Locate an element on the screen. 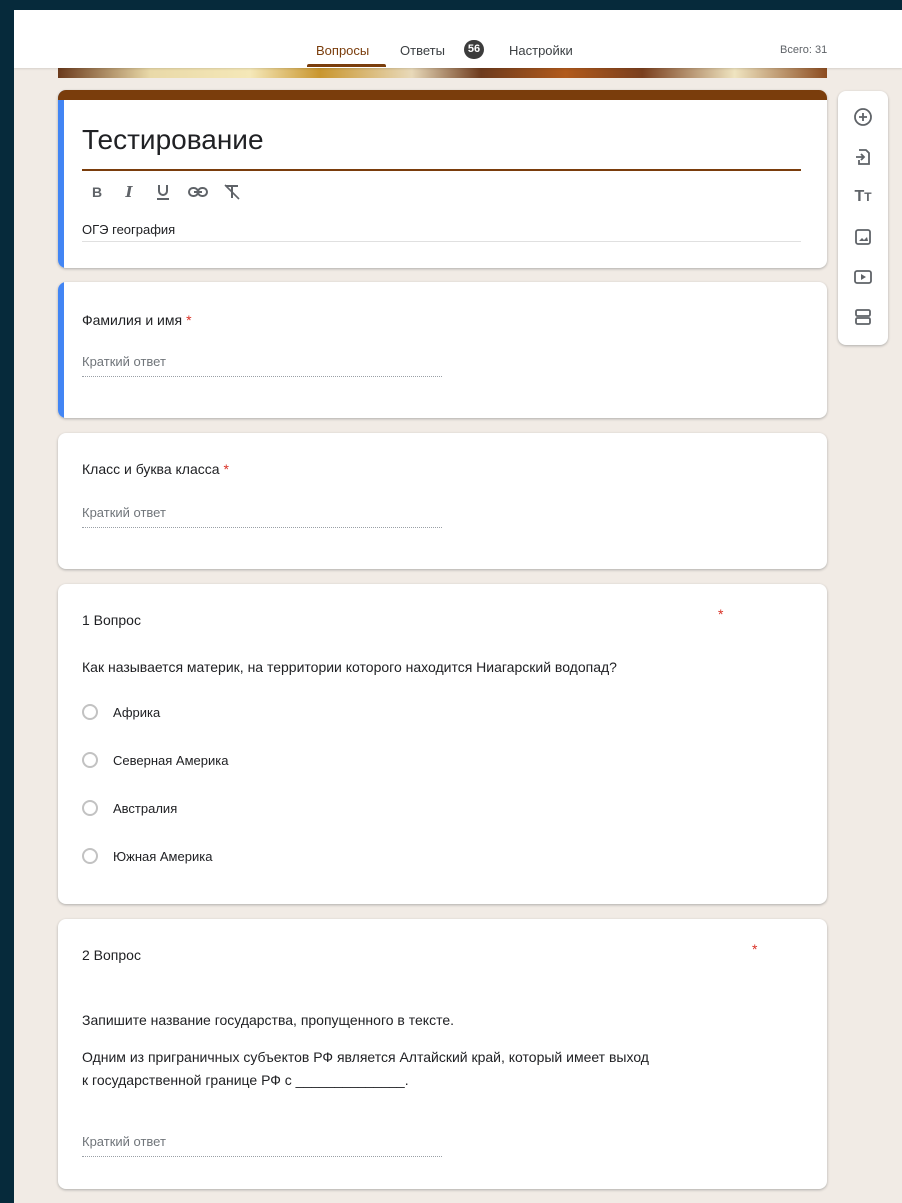  tab-settings: Настройки is located at coordinates (541, 50).